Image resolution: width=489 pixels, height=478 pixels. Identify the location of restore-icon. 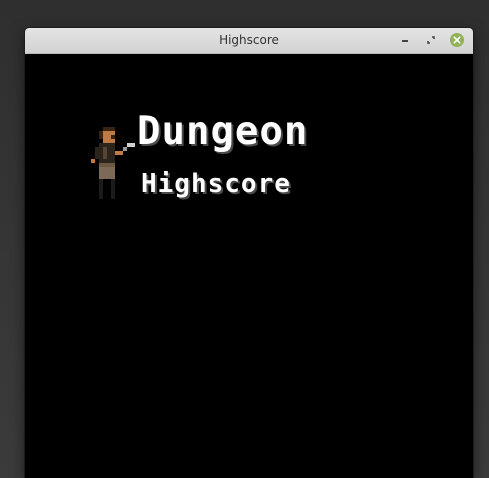
(431, 40).